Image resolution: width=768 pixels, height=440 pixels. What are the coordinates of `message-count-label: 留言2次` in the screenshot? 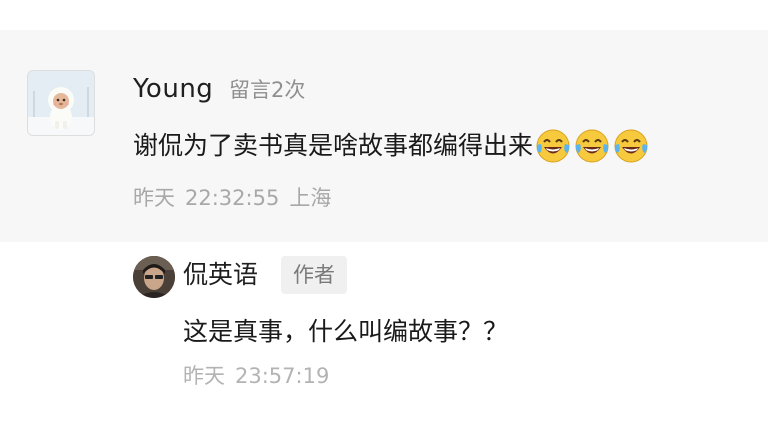 It's located at (267, 90).